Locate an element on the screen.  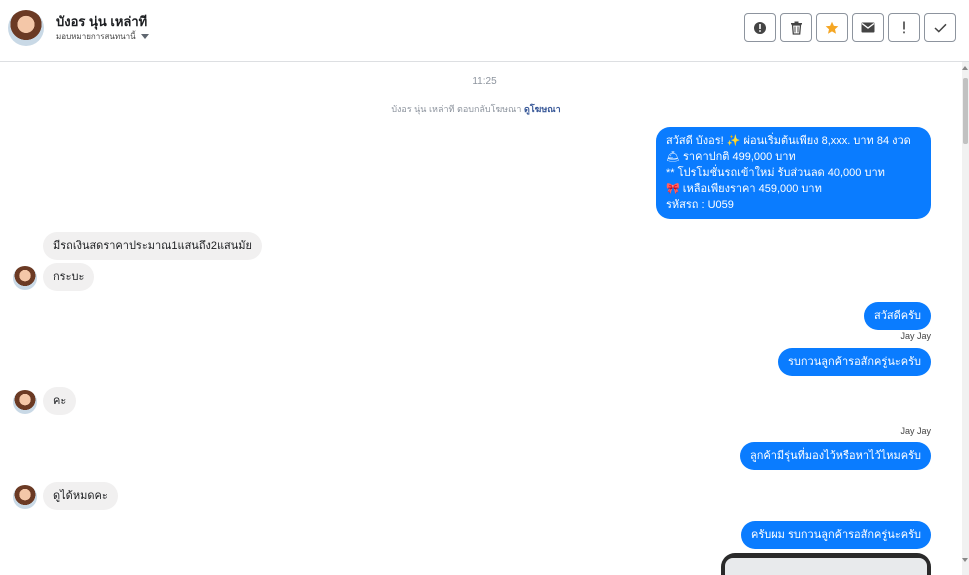
star-button is located at coordinates (832, 27).